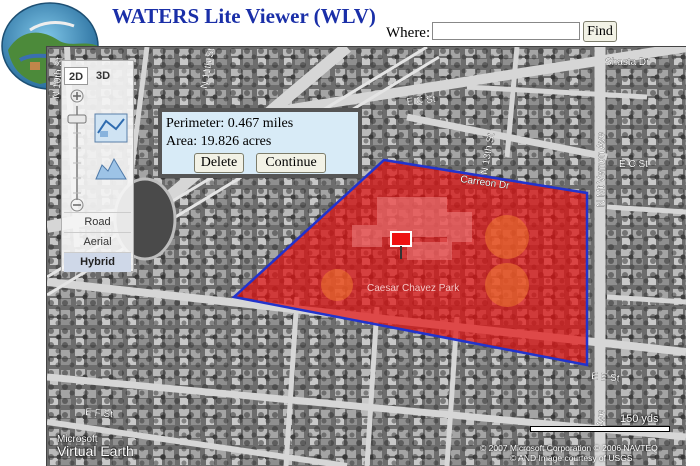 This screenshot has height=466, width=700. What do you see at coordinates (111, 128) in the screenshot?
I see `pan-map-icon` at bounding box center [111, 128].